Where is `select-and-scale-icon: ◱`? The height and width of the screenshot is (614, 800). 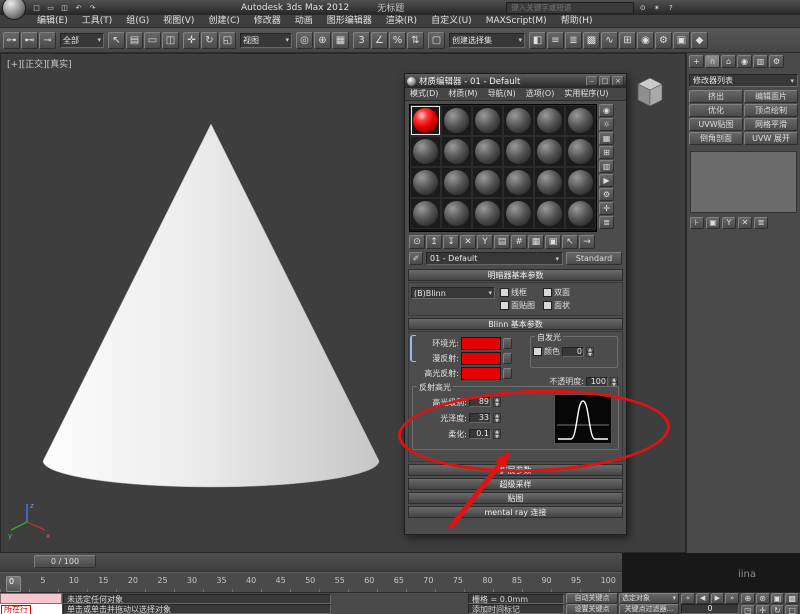
select-and-scale-icon: ◱ is located at coordinates (227, 40).